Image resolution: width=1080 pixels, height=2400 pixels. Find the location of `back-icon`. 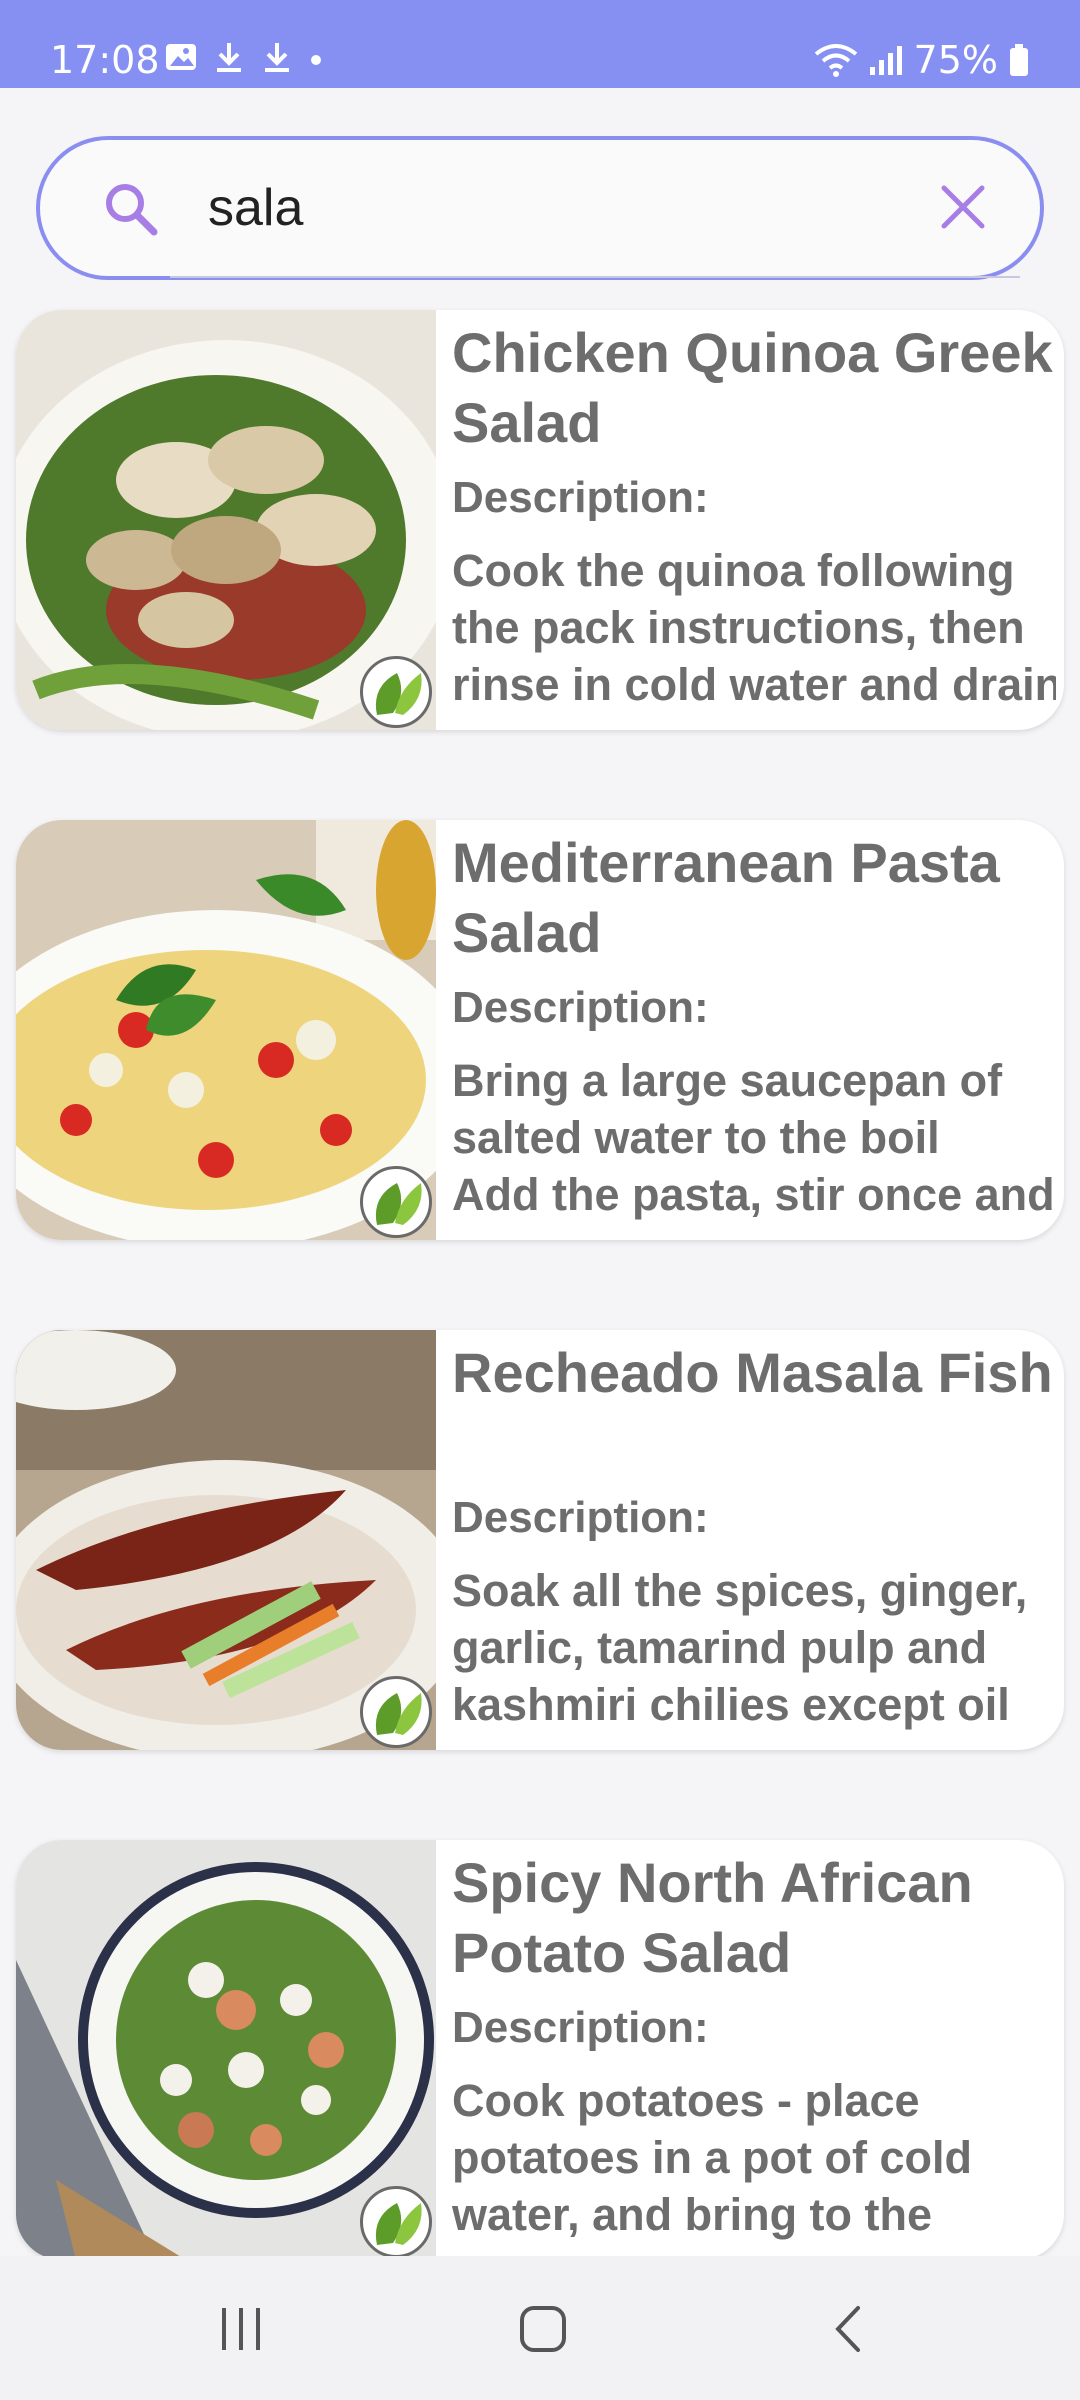

back-icon is located at coordinates (848, 2329).